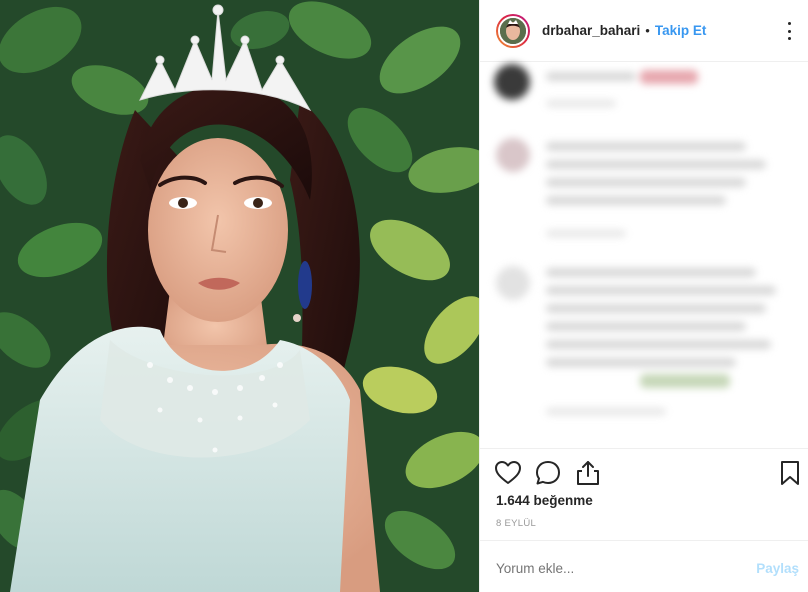 This screenshot has height=592, width=808. What do you see at coordinates (544, 500) in the screenshot?
I see `likes-count: 1.644 beğenme` at bounding box center [544, 500].